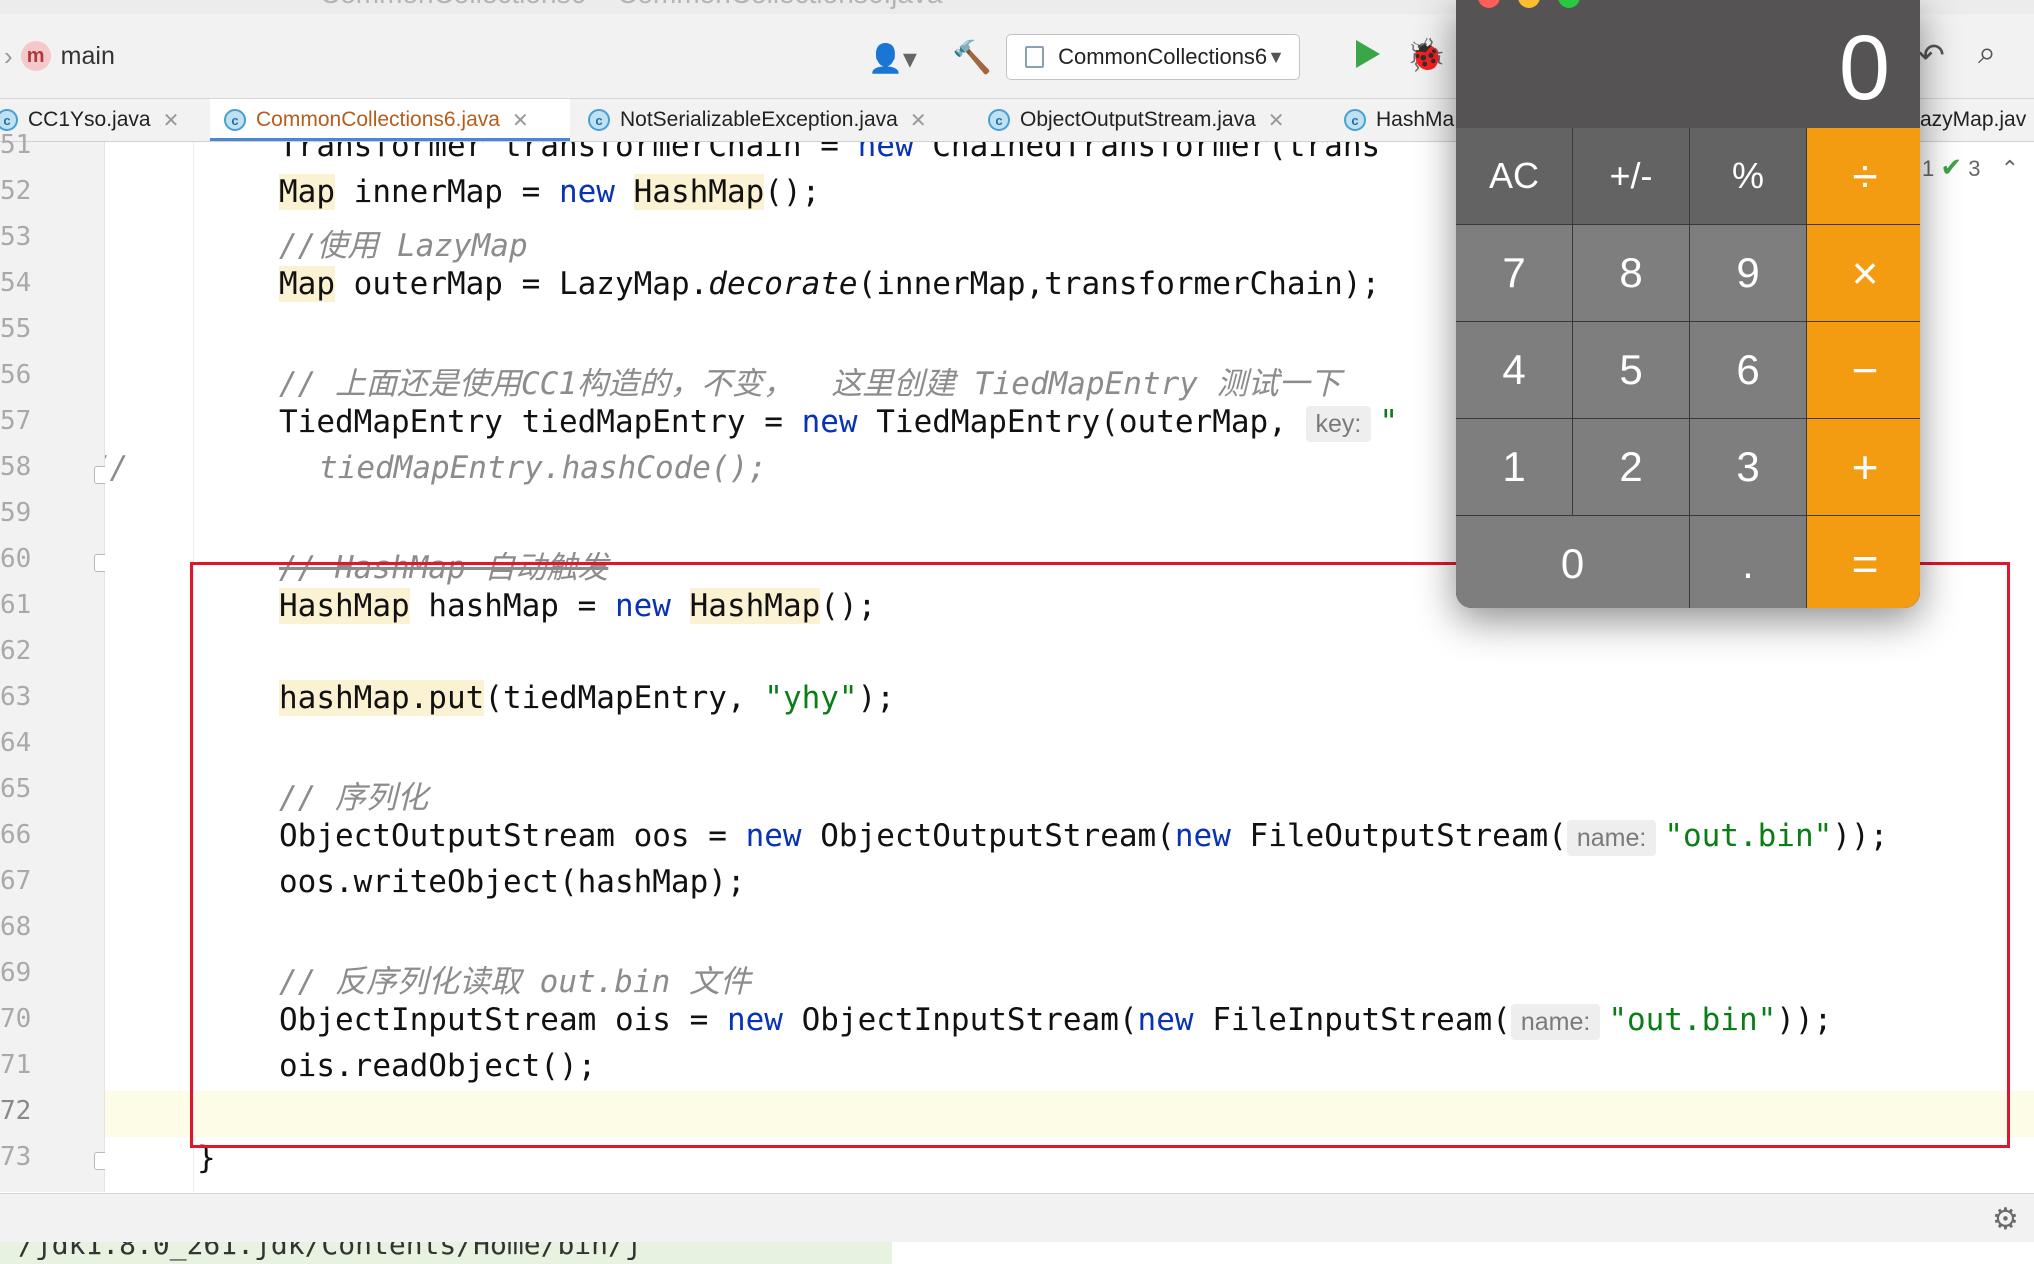 The width and height of the screenshot is (2034, 1264). Describe the element at coordinates (1748, 273) in the screenshot. I see `digit-9-button: 9` at that location.